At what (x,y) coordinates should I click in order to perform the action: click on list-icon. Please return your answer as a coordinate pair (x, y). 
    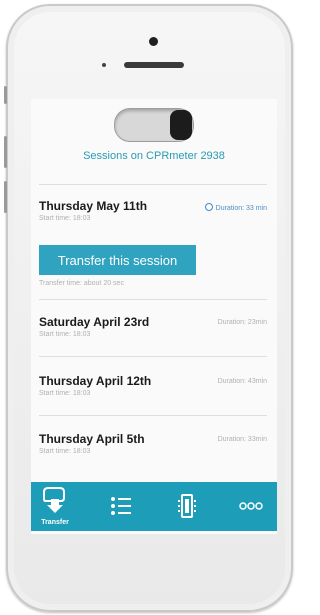
    Looking at the image, I should click on (121, 506).